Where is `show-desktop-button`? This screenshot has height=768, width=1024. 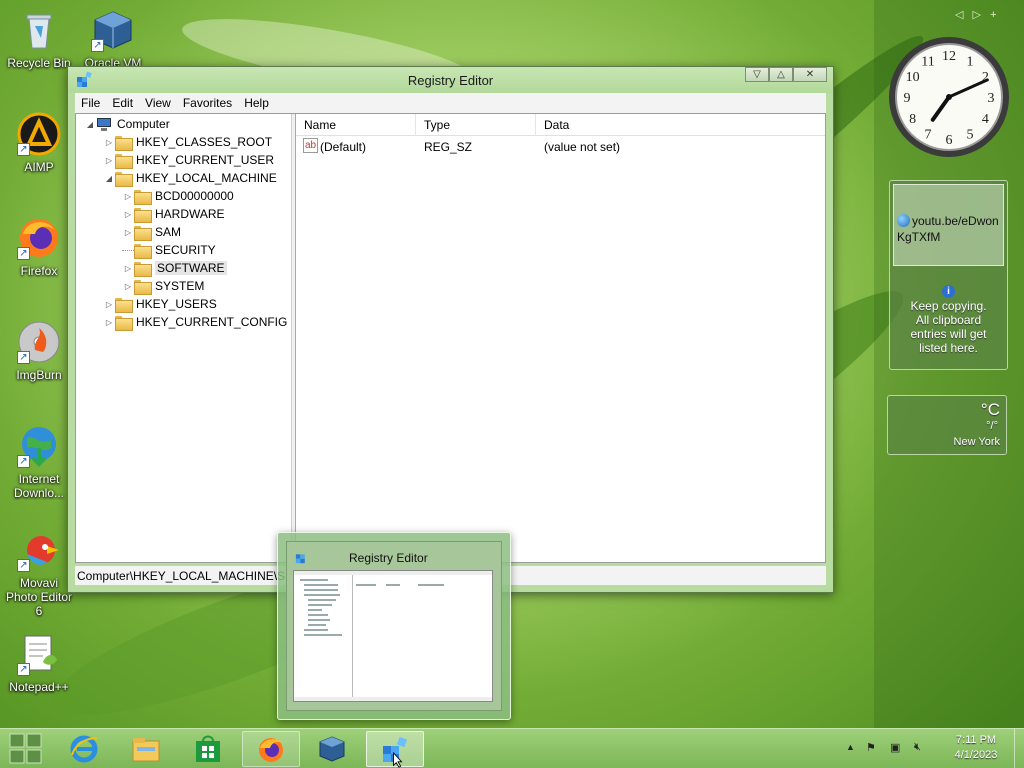
show-desktop-button is located at coordinates (1019, 748).